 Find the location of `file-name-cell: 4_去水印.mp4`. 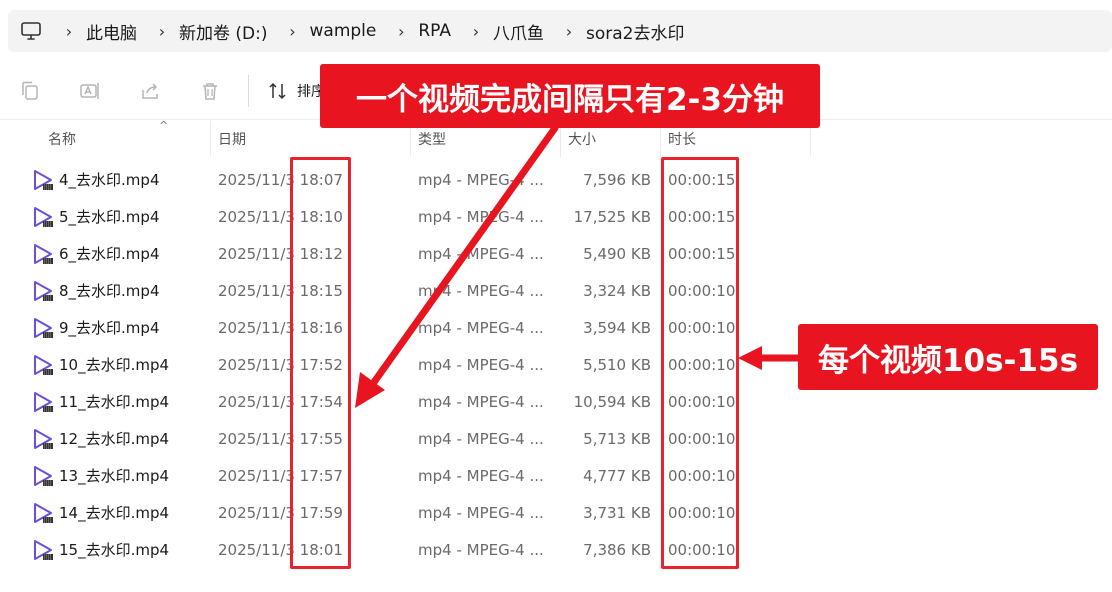

file-name-cell: 4_去水印.mp4 is located at coordinates (96, 179).